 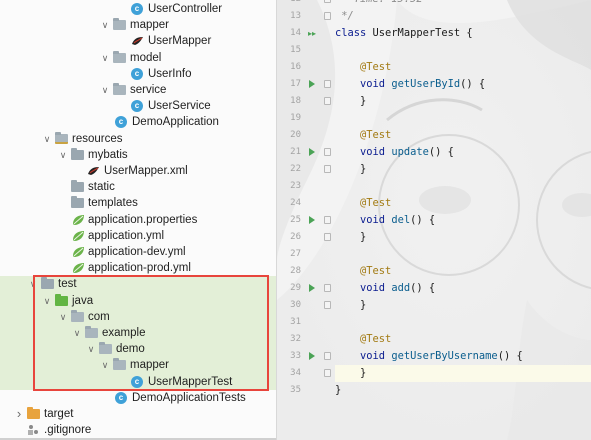 What do you see at coordinates (138, 41) in the screenshot?
I see `tree-item: UserMapper` at bounding box center [138, 41].